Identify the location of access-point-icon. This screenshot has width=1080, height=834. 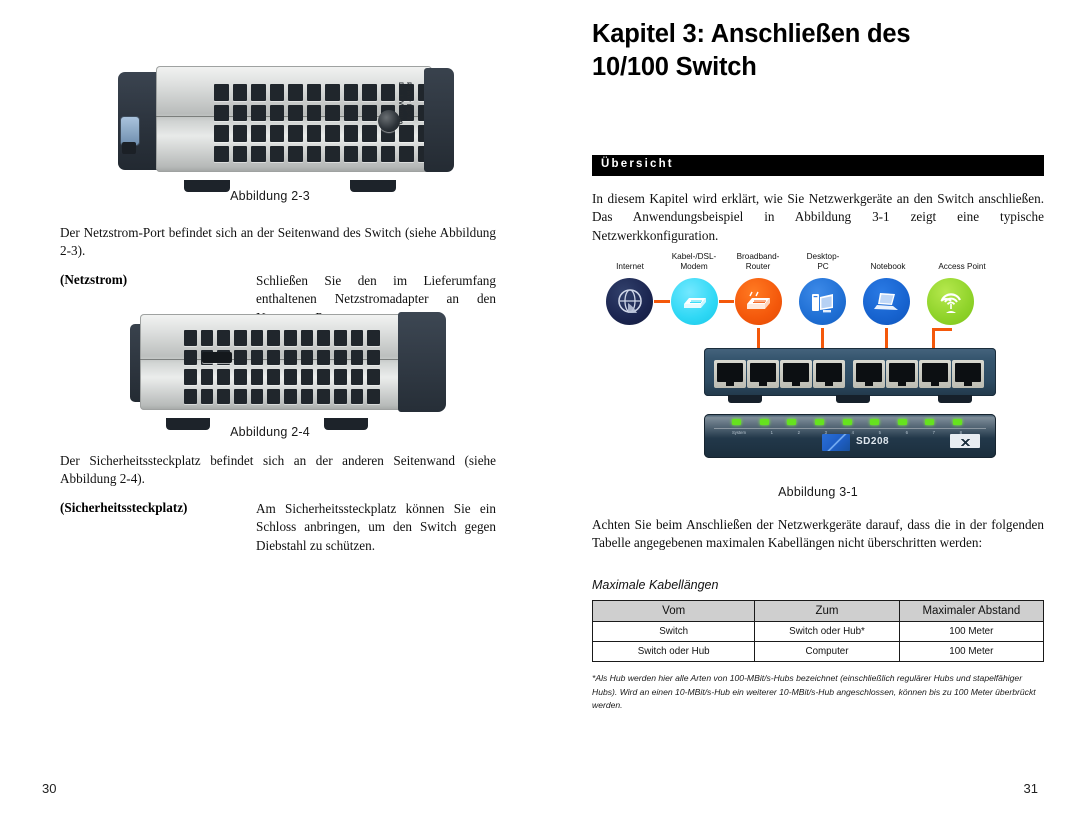
(950, 301).